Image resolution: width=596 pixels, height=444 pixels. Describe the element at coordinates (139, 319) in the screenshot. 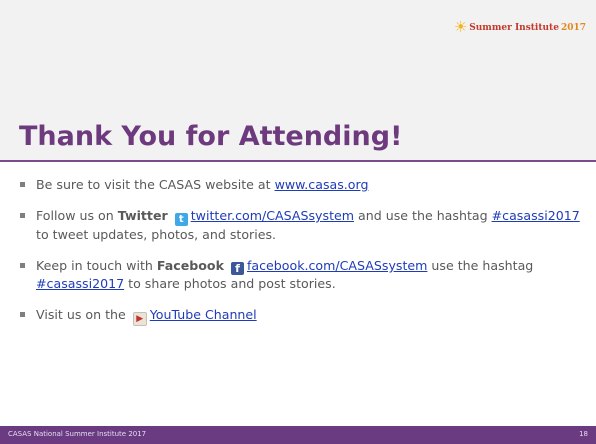

I see `youtube-icon: ▶` at that location.